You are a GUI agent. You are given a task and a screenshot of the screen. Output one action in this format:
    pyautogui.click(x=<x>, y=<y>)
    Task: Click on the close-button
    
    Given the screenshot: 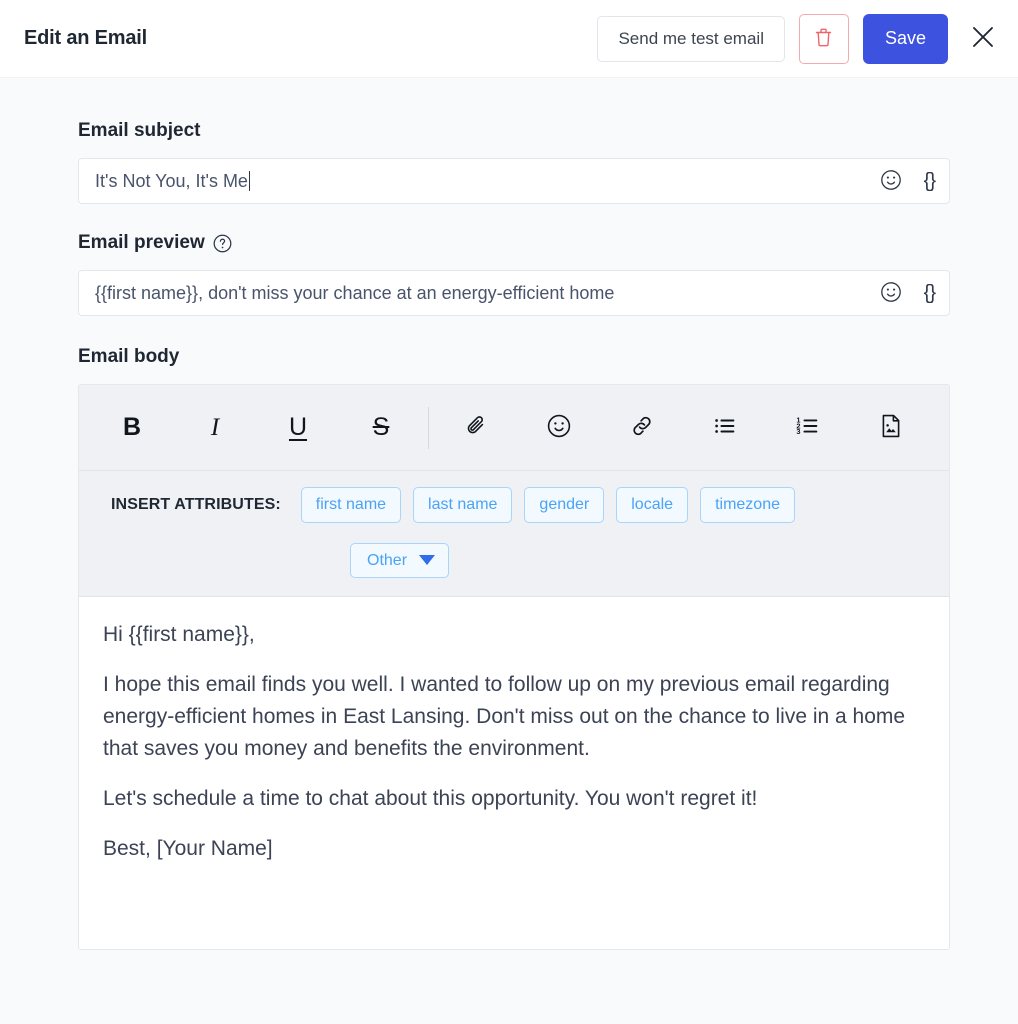 What is the action you would take?
    pyautogui.click(x=983, y=39)
    